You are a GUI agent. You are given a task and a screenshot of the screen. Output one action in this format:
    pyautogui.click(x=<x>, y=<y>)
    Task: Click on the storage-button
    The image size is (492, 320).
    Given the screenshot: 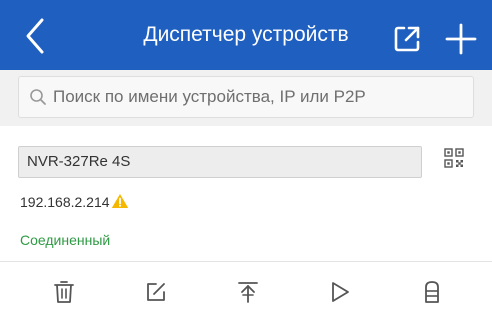 What is the action you would take?
    pyautogui.click(x=432, y=292)
    